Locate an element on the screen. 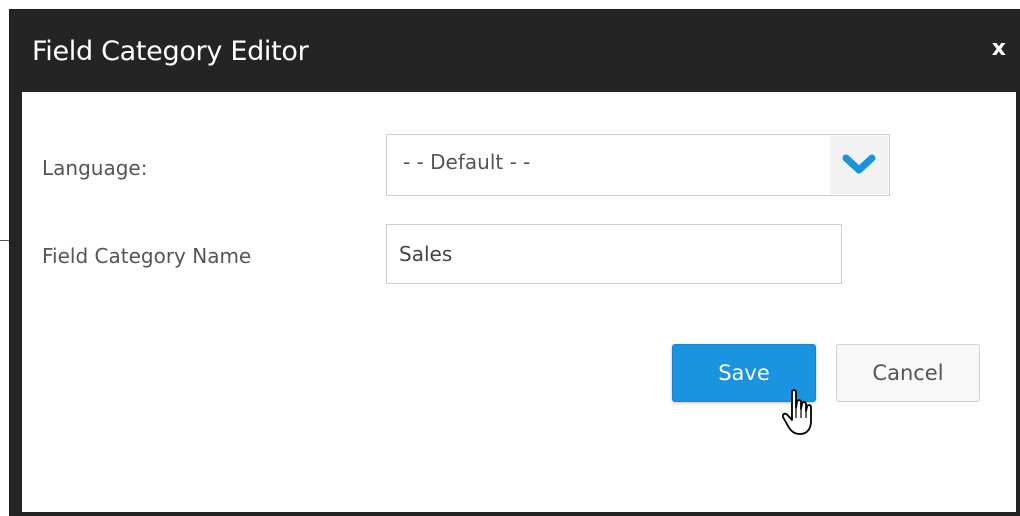  chevron-down-icon is located at coordinates (859, 164).